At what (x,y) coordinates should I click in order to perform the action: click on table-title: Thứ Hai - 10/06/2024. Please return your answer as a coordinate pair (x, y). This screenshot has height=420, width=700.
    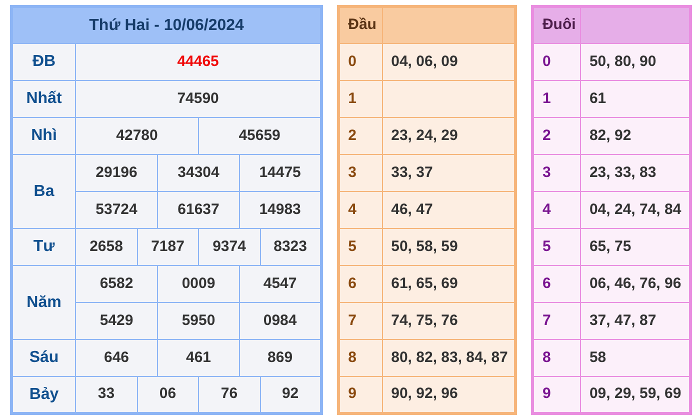
    Looking at the image, I should click on (167, 25).